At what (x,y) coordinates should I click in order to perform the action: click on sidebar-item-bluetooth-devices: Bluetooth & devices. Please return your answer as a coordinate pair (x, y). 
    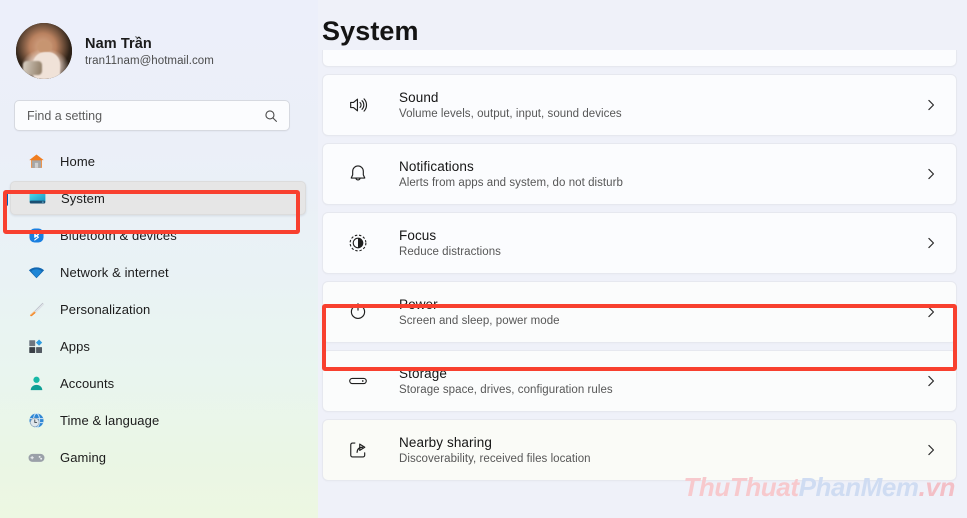
    Looking at the image, I should click on (158, 235).